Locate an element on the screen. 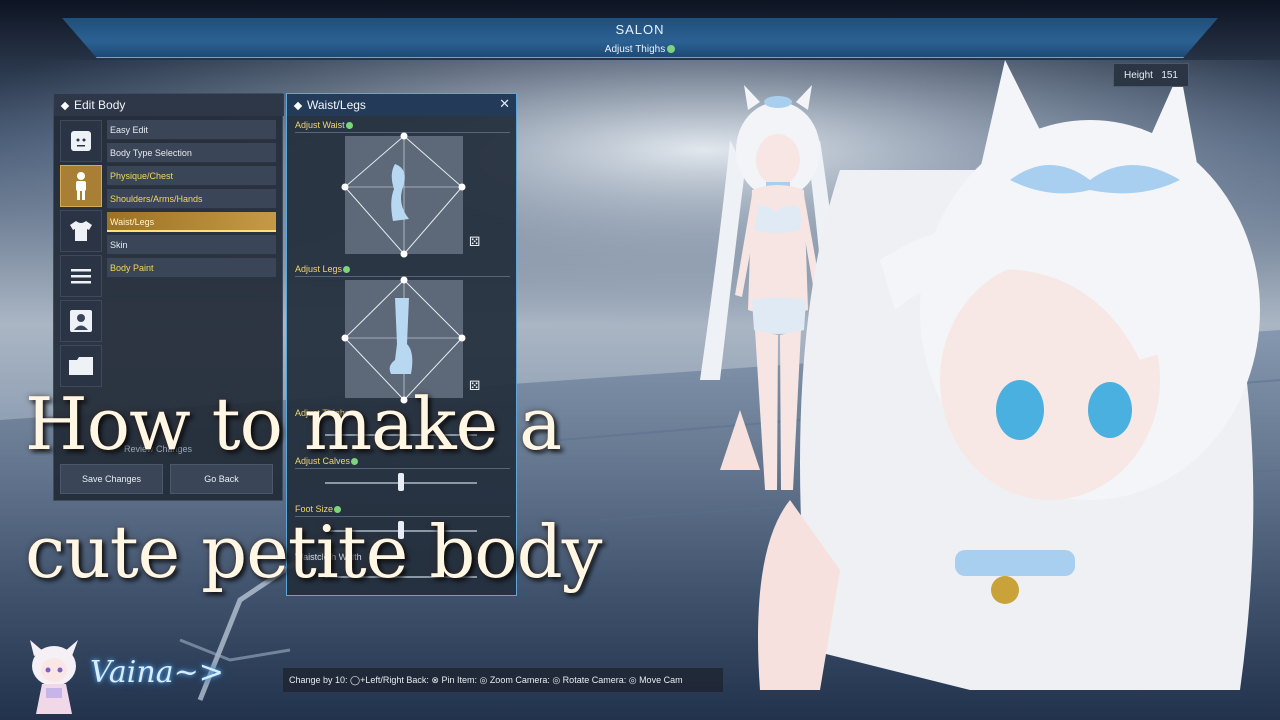 The width and height of the screenshot is (1280, 720). user-card-icon is located at coordinates (81, 321).